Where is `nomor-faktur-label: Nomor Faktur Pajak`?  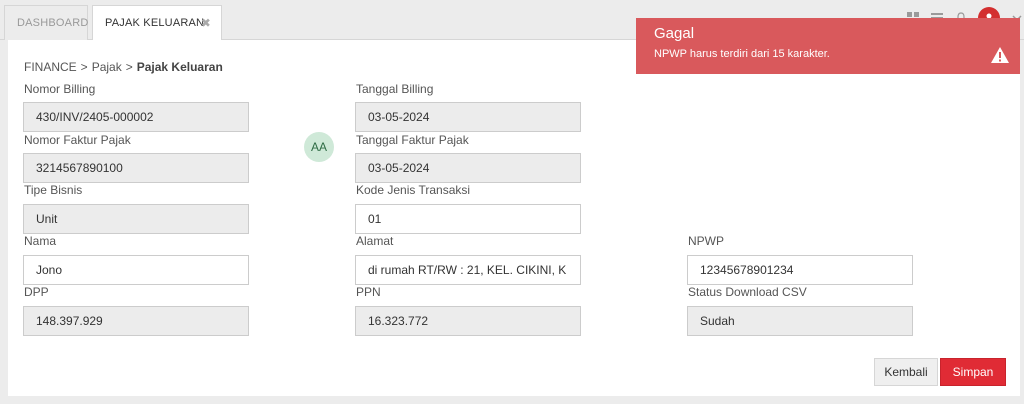
nomor-faktur-label: Nomor Faktur Pajak is located at coordinates (77, 140).